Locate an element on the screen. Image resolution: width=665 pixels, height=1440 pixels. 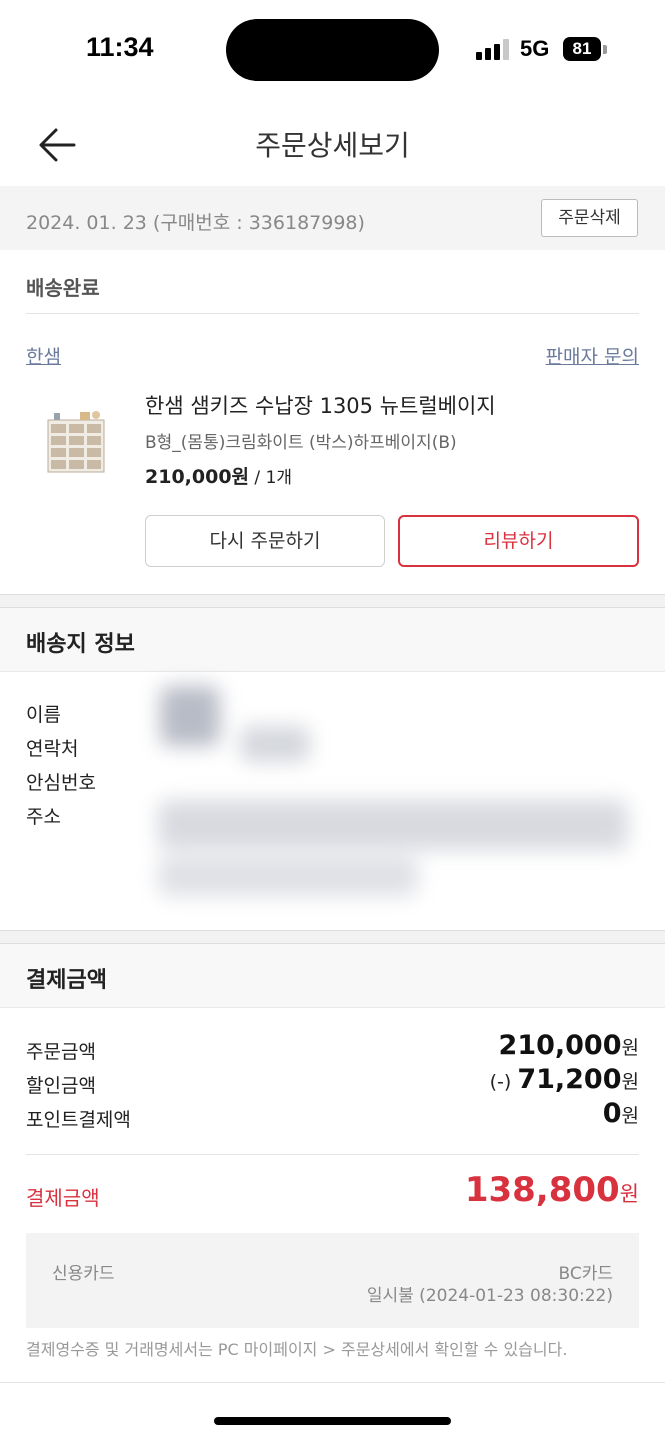
label-contact: 연락처 is located at coordinates (52, 749).